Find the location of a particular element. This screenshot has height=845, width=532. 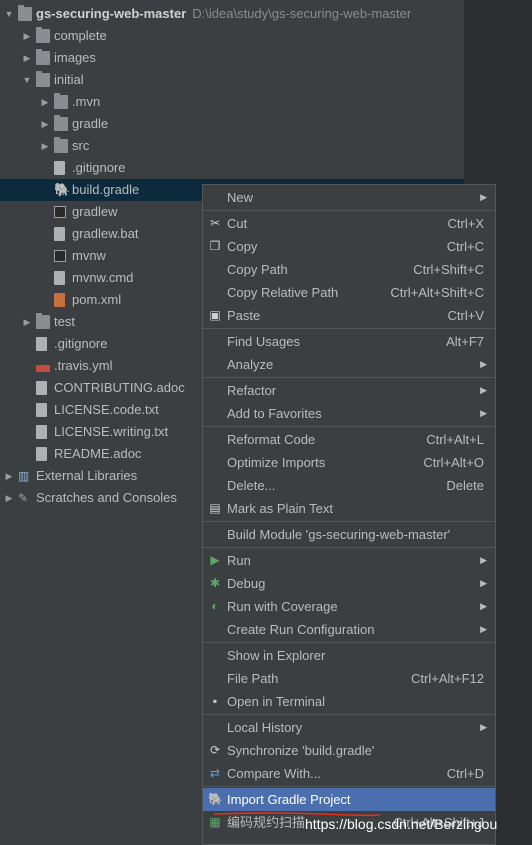

gitignore-file-icon is located at coordinates (41, 344).